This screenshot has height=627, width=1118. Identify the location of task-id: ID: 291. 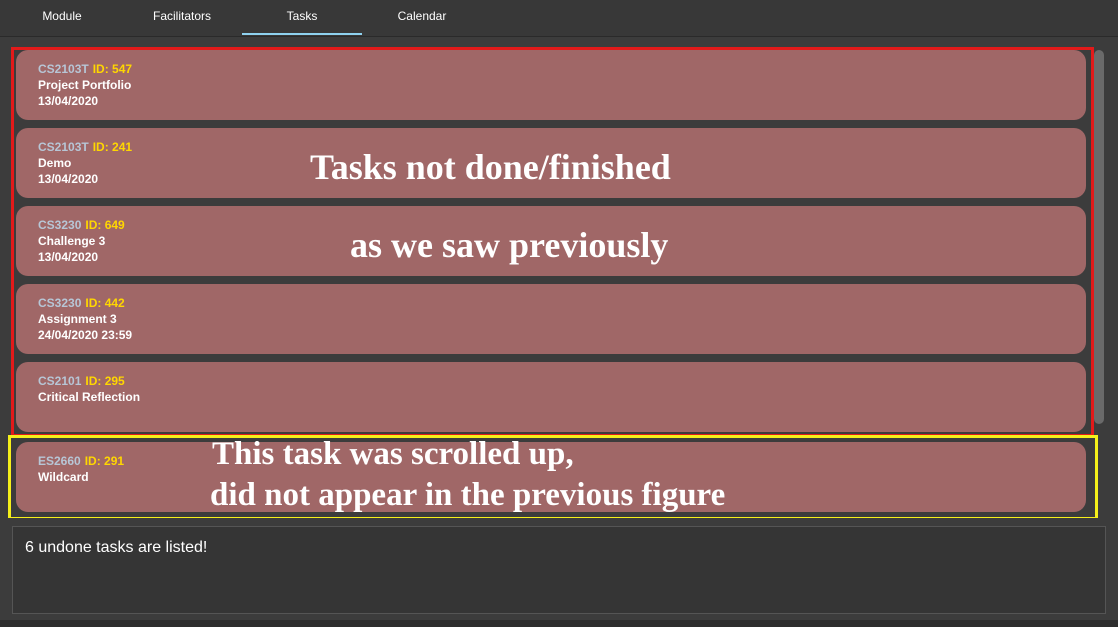
(104, 461).